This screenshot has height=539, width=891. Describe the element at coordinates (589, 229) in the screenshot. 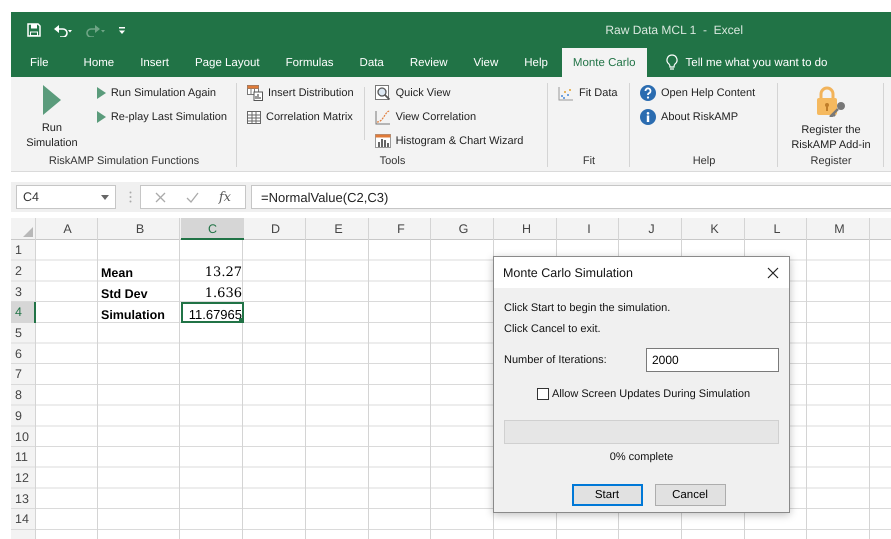

I see `column-header: I` at that location.